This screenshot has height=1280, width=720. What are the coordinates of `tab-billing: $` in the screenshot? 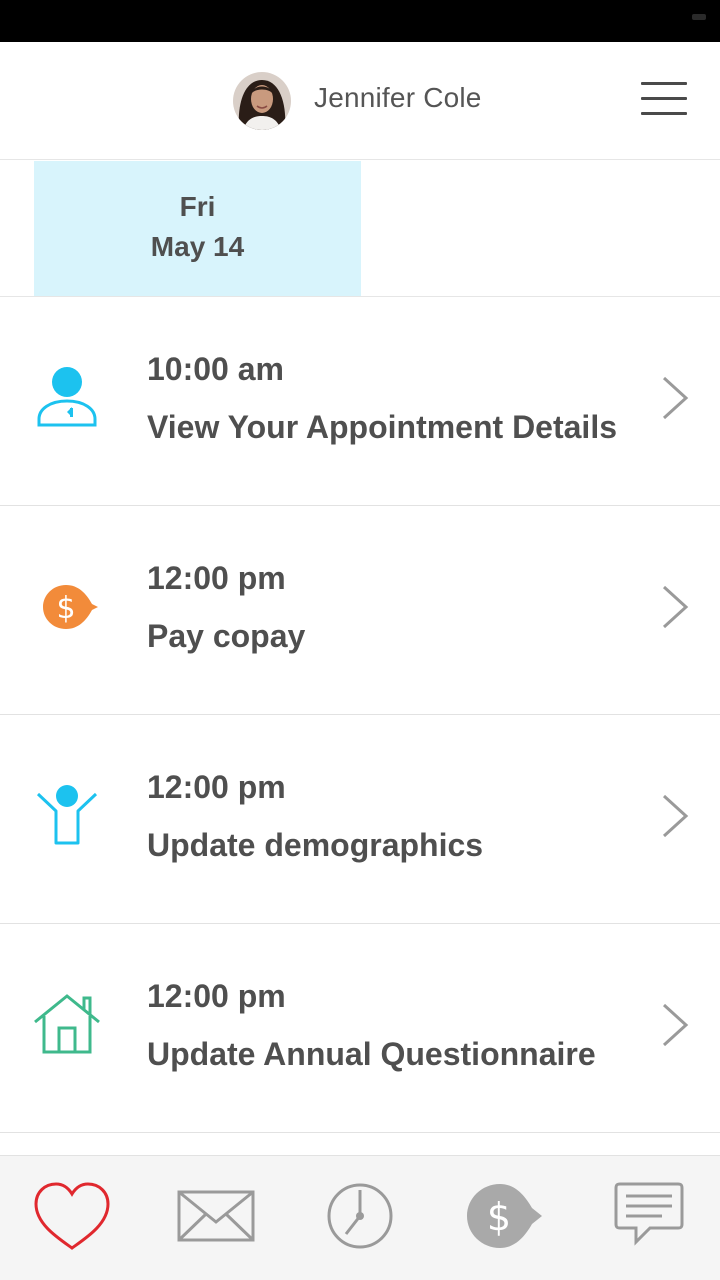 It's located at (504, 1218).